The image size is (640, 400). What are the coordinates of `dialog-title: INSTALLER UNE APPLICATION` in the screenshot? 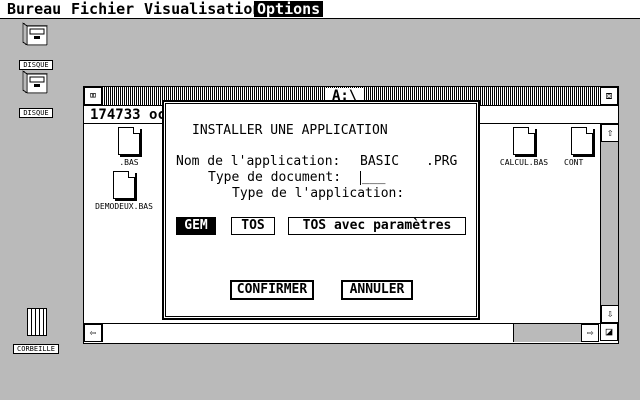 It's located at (290, 130).